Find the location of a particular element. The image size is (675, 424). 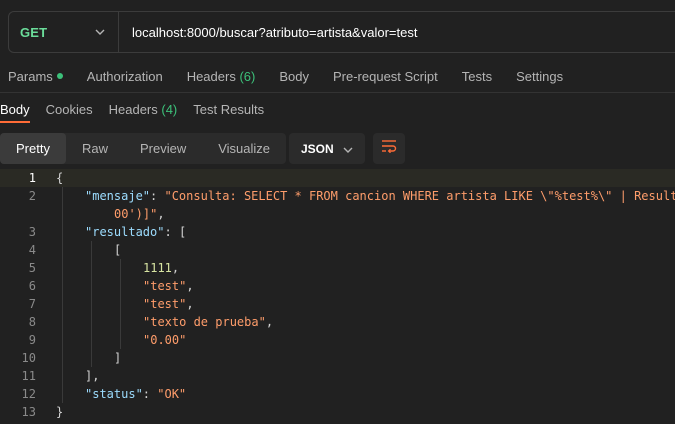

tab-body: Body is located at coordinates (294, 76).